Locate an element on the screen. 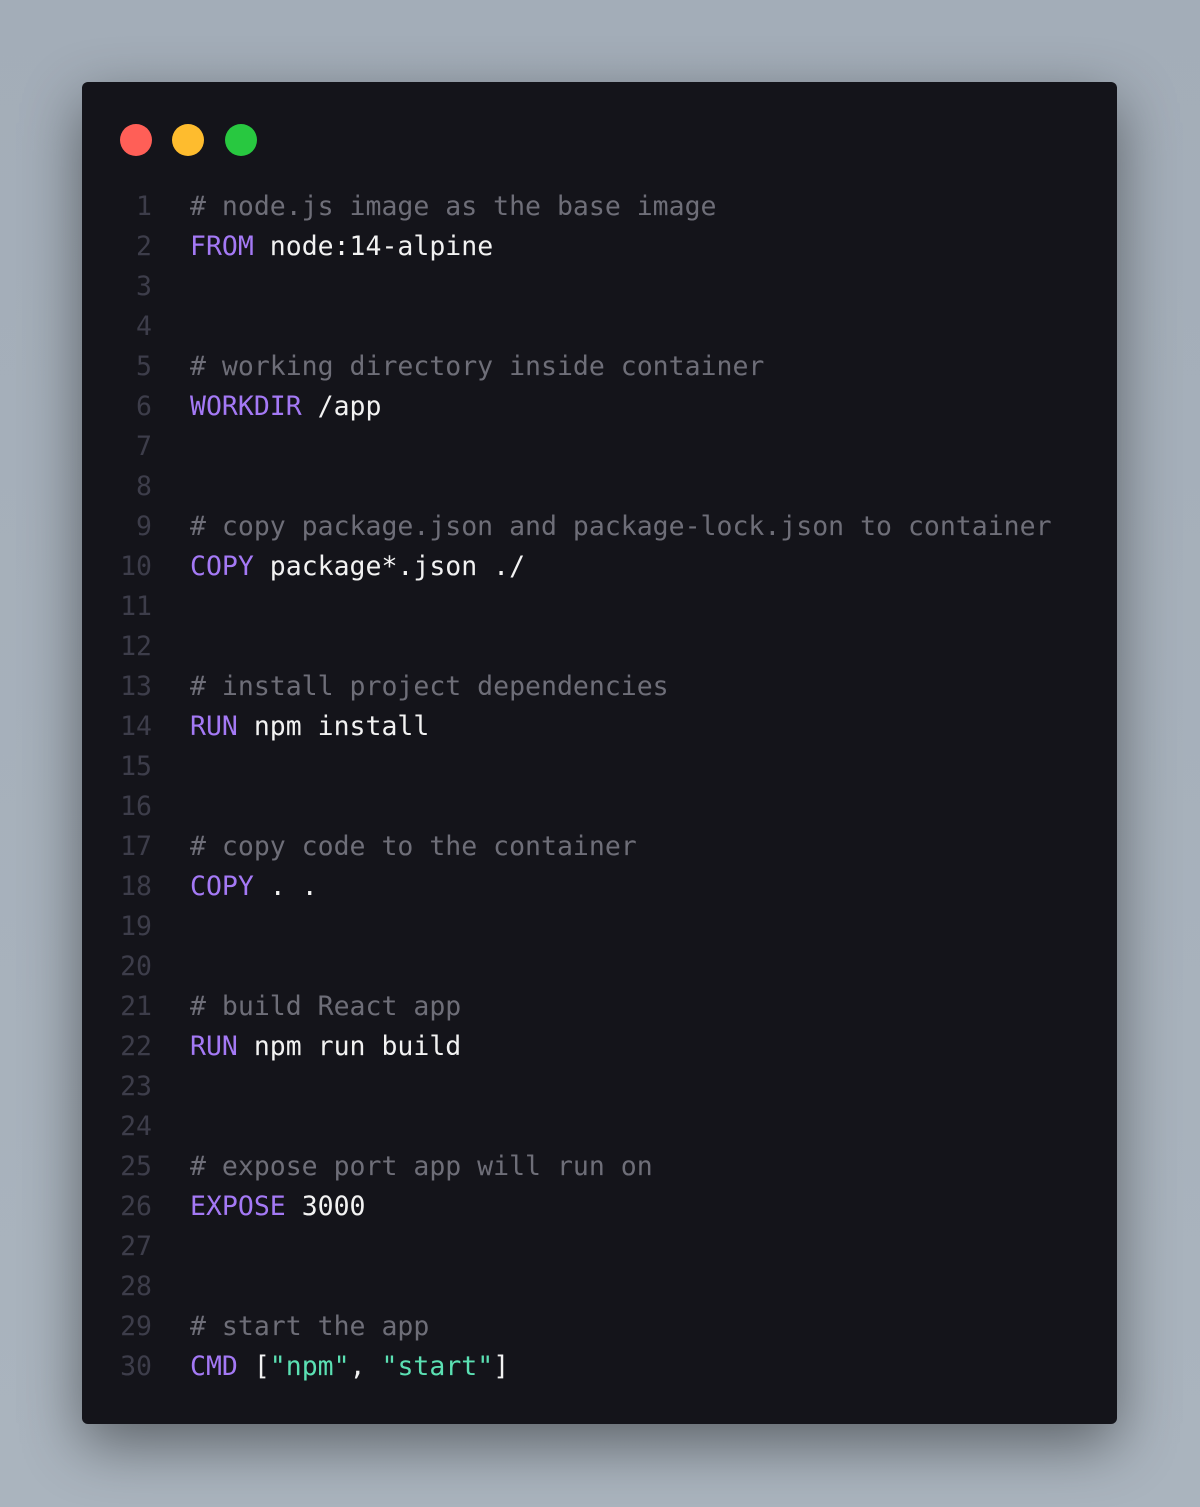  keyword-token: FROM is located at coordinates (222, 246).